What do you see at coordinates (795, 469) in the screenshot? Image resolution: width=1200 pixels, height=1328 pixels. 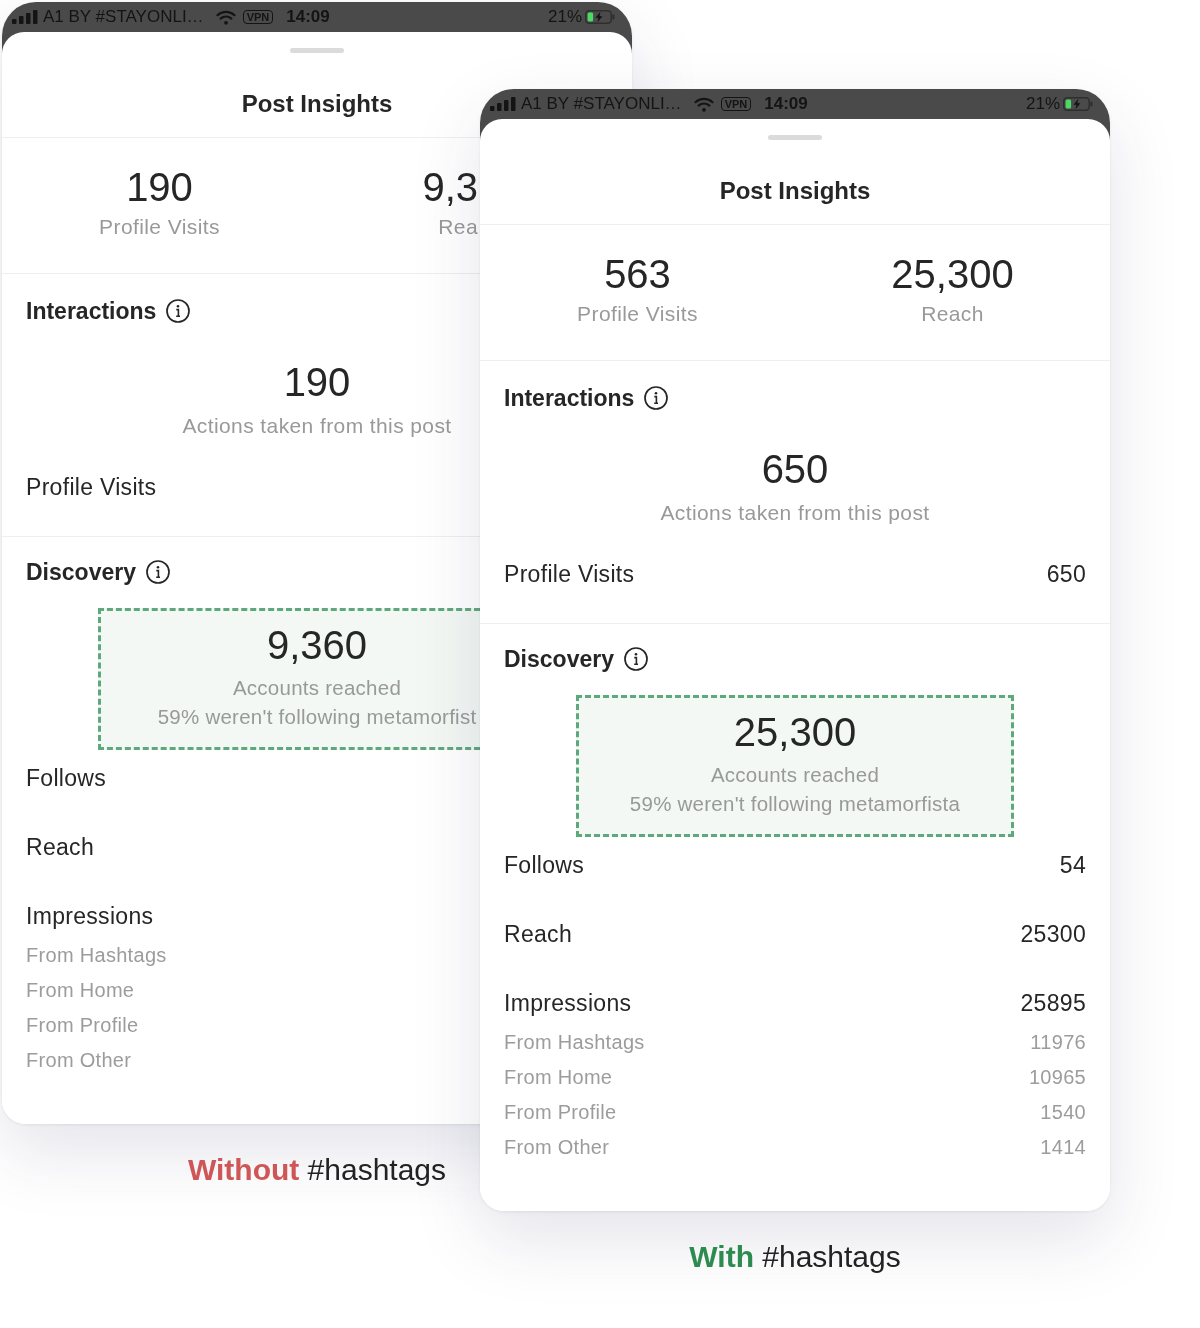 I see `metric-value: 650` at bounding box center [795, 469].